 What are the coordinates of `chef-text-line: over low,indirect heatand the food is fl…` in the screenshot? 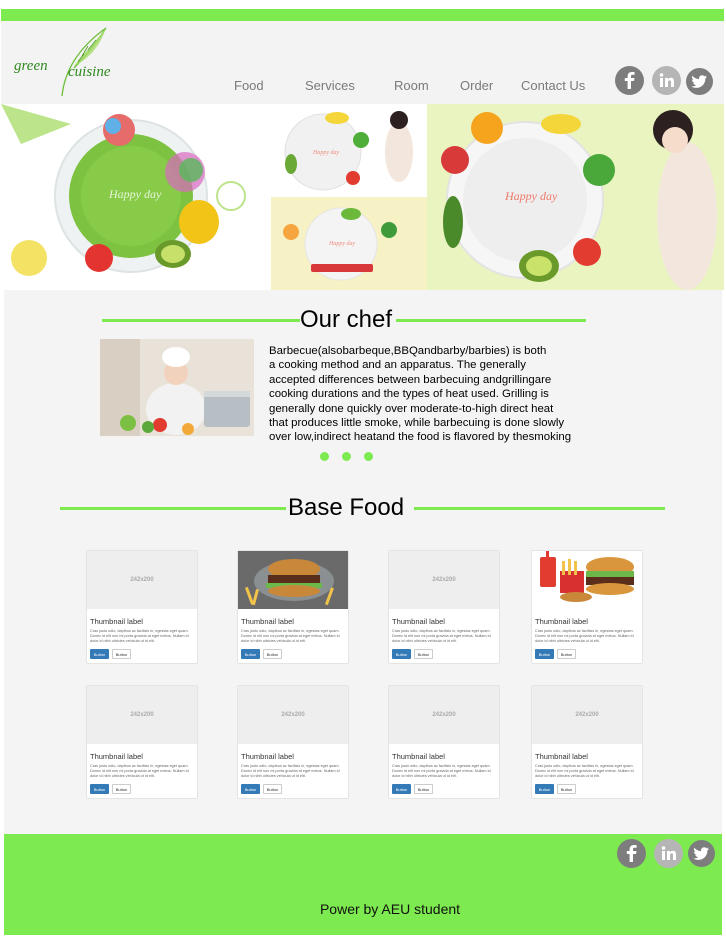 It's located at (420, 437).